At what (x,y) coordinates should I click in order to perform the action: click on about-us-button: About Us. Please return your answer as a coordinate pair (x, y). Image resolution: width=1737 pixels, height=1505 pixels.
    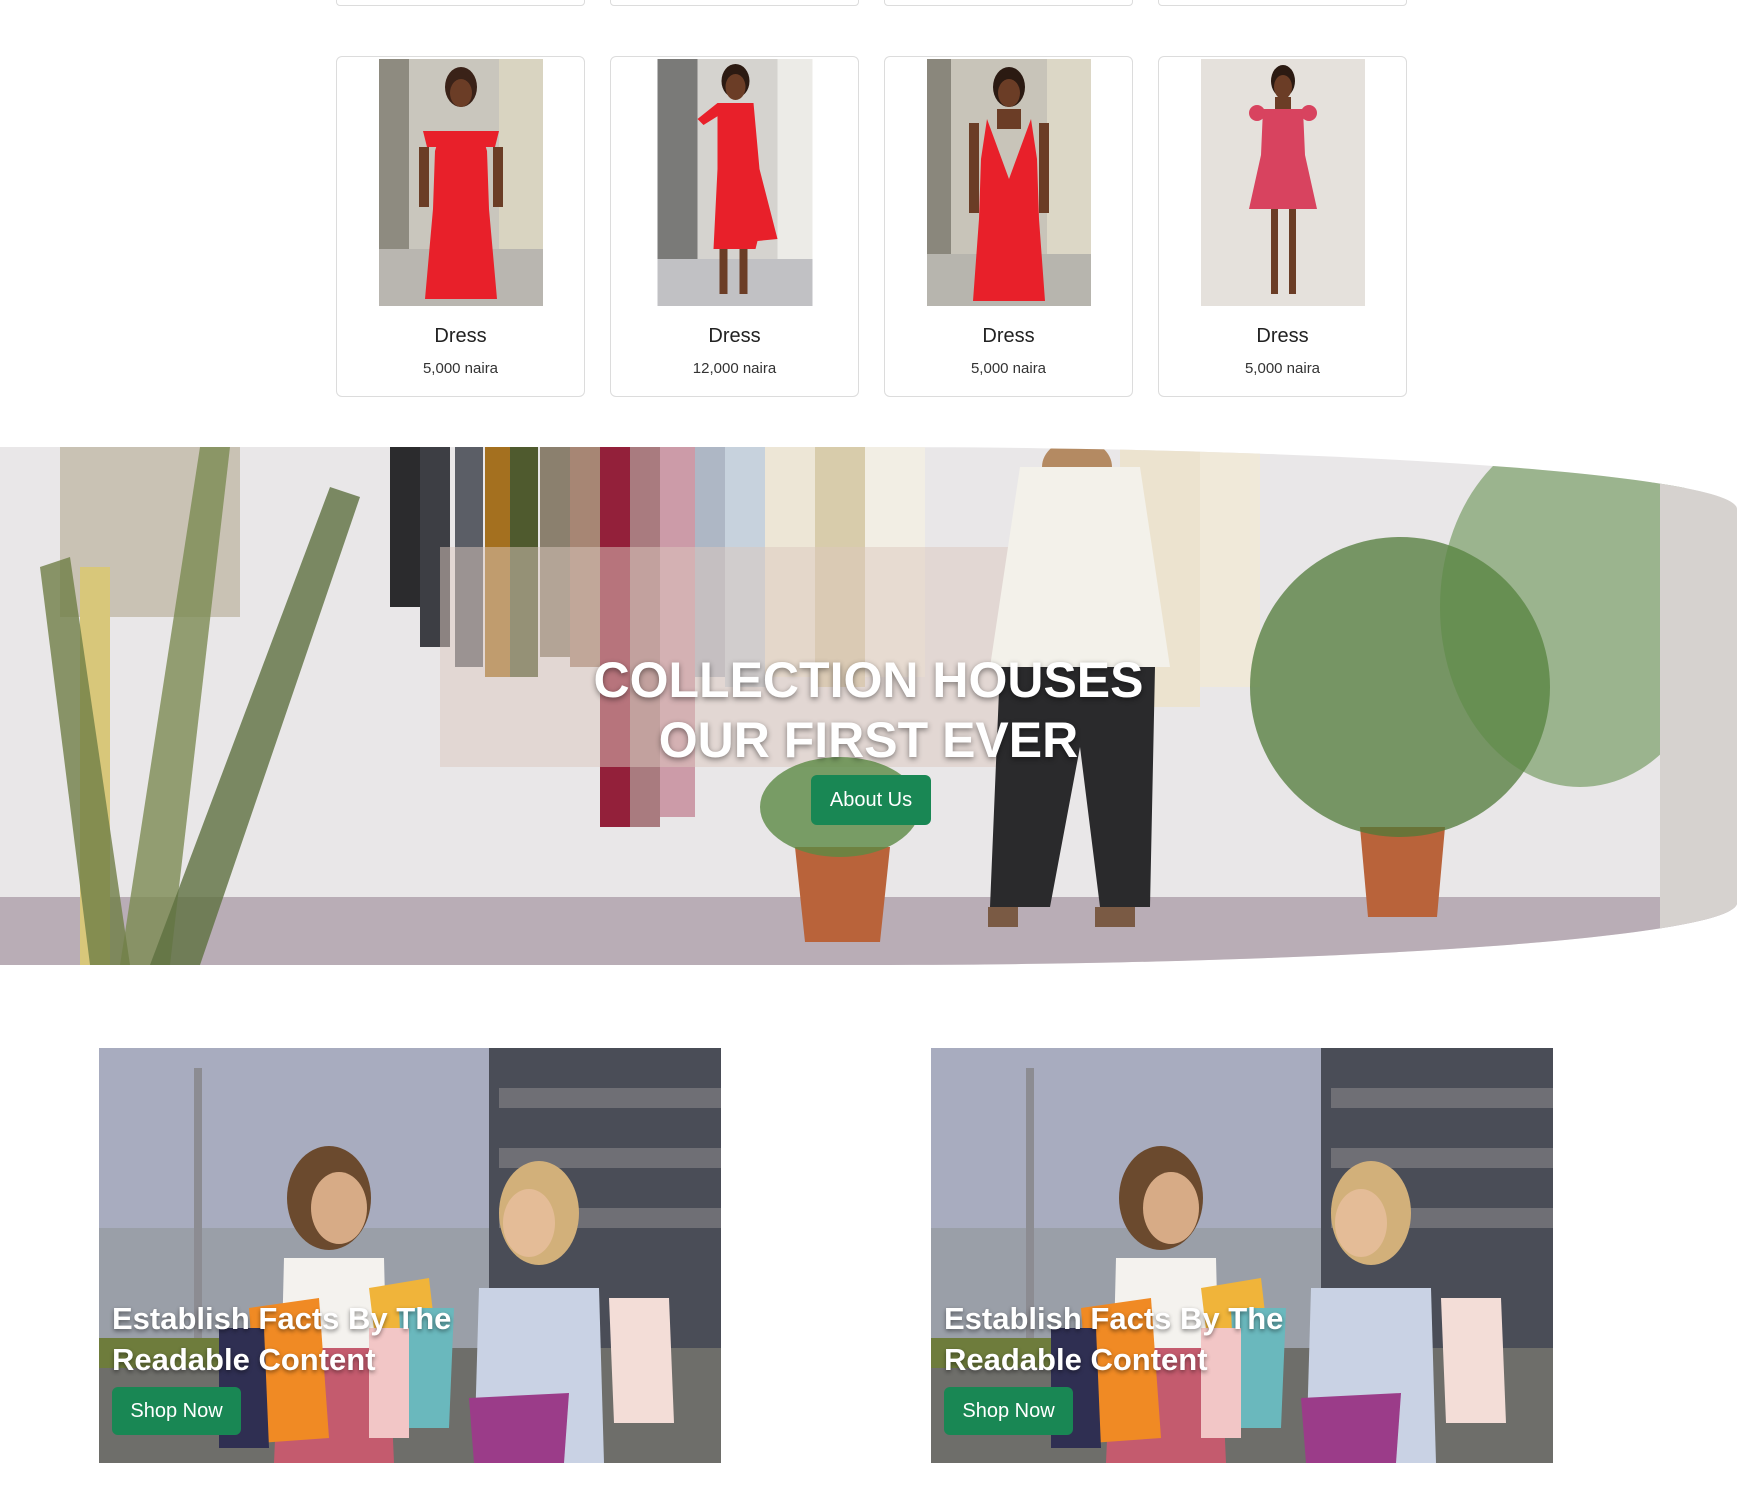
    Looking at the image, I should click on (871, 800).